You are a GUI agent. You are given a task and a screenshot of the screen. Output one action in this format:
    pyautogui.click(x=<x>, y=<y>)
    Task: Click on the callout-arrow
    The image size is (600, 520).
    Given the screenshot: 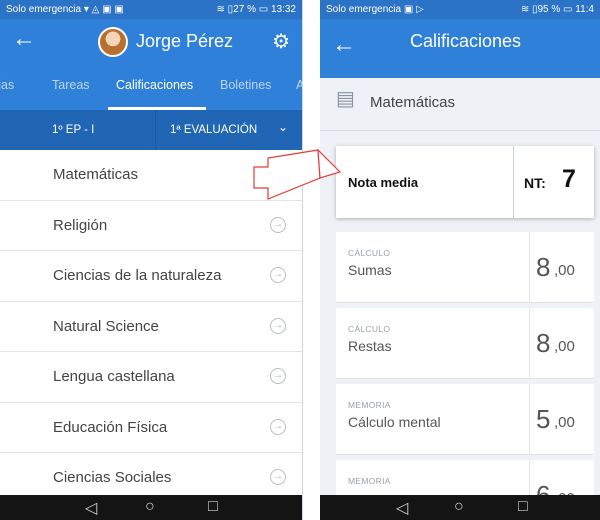 What is the action you would take?
    pyautogui.click(x=297, y=174)
    